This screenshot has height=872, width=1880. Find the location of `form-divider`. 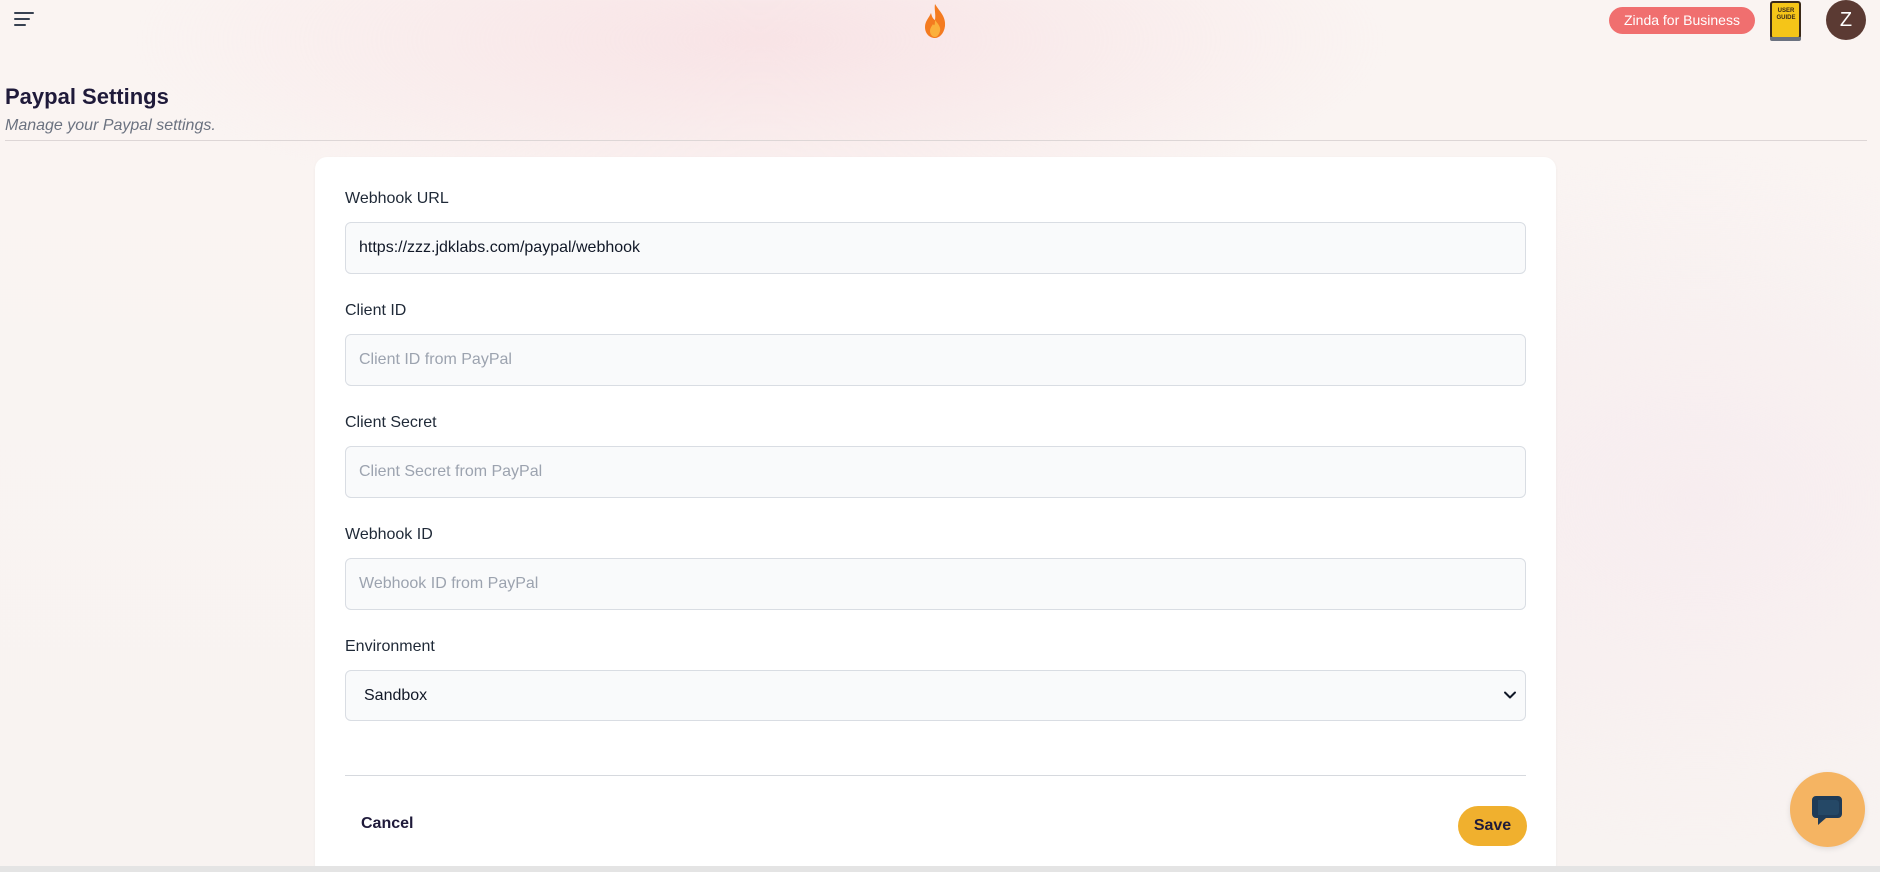

form-divider is located at coordinates (935, 775).